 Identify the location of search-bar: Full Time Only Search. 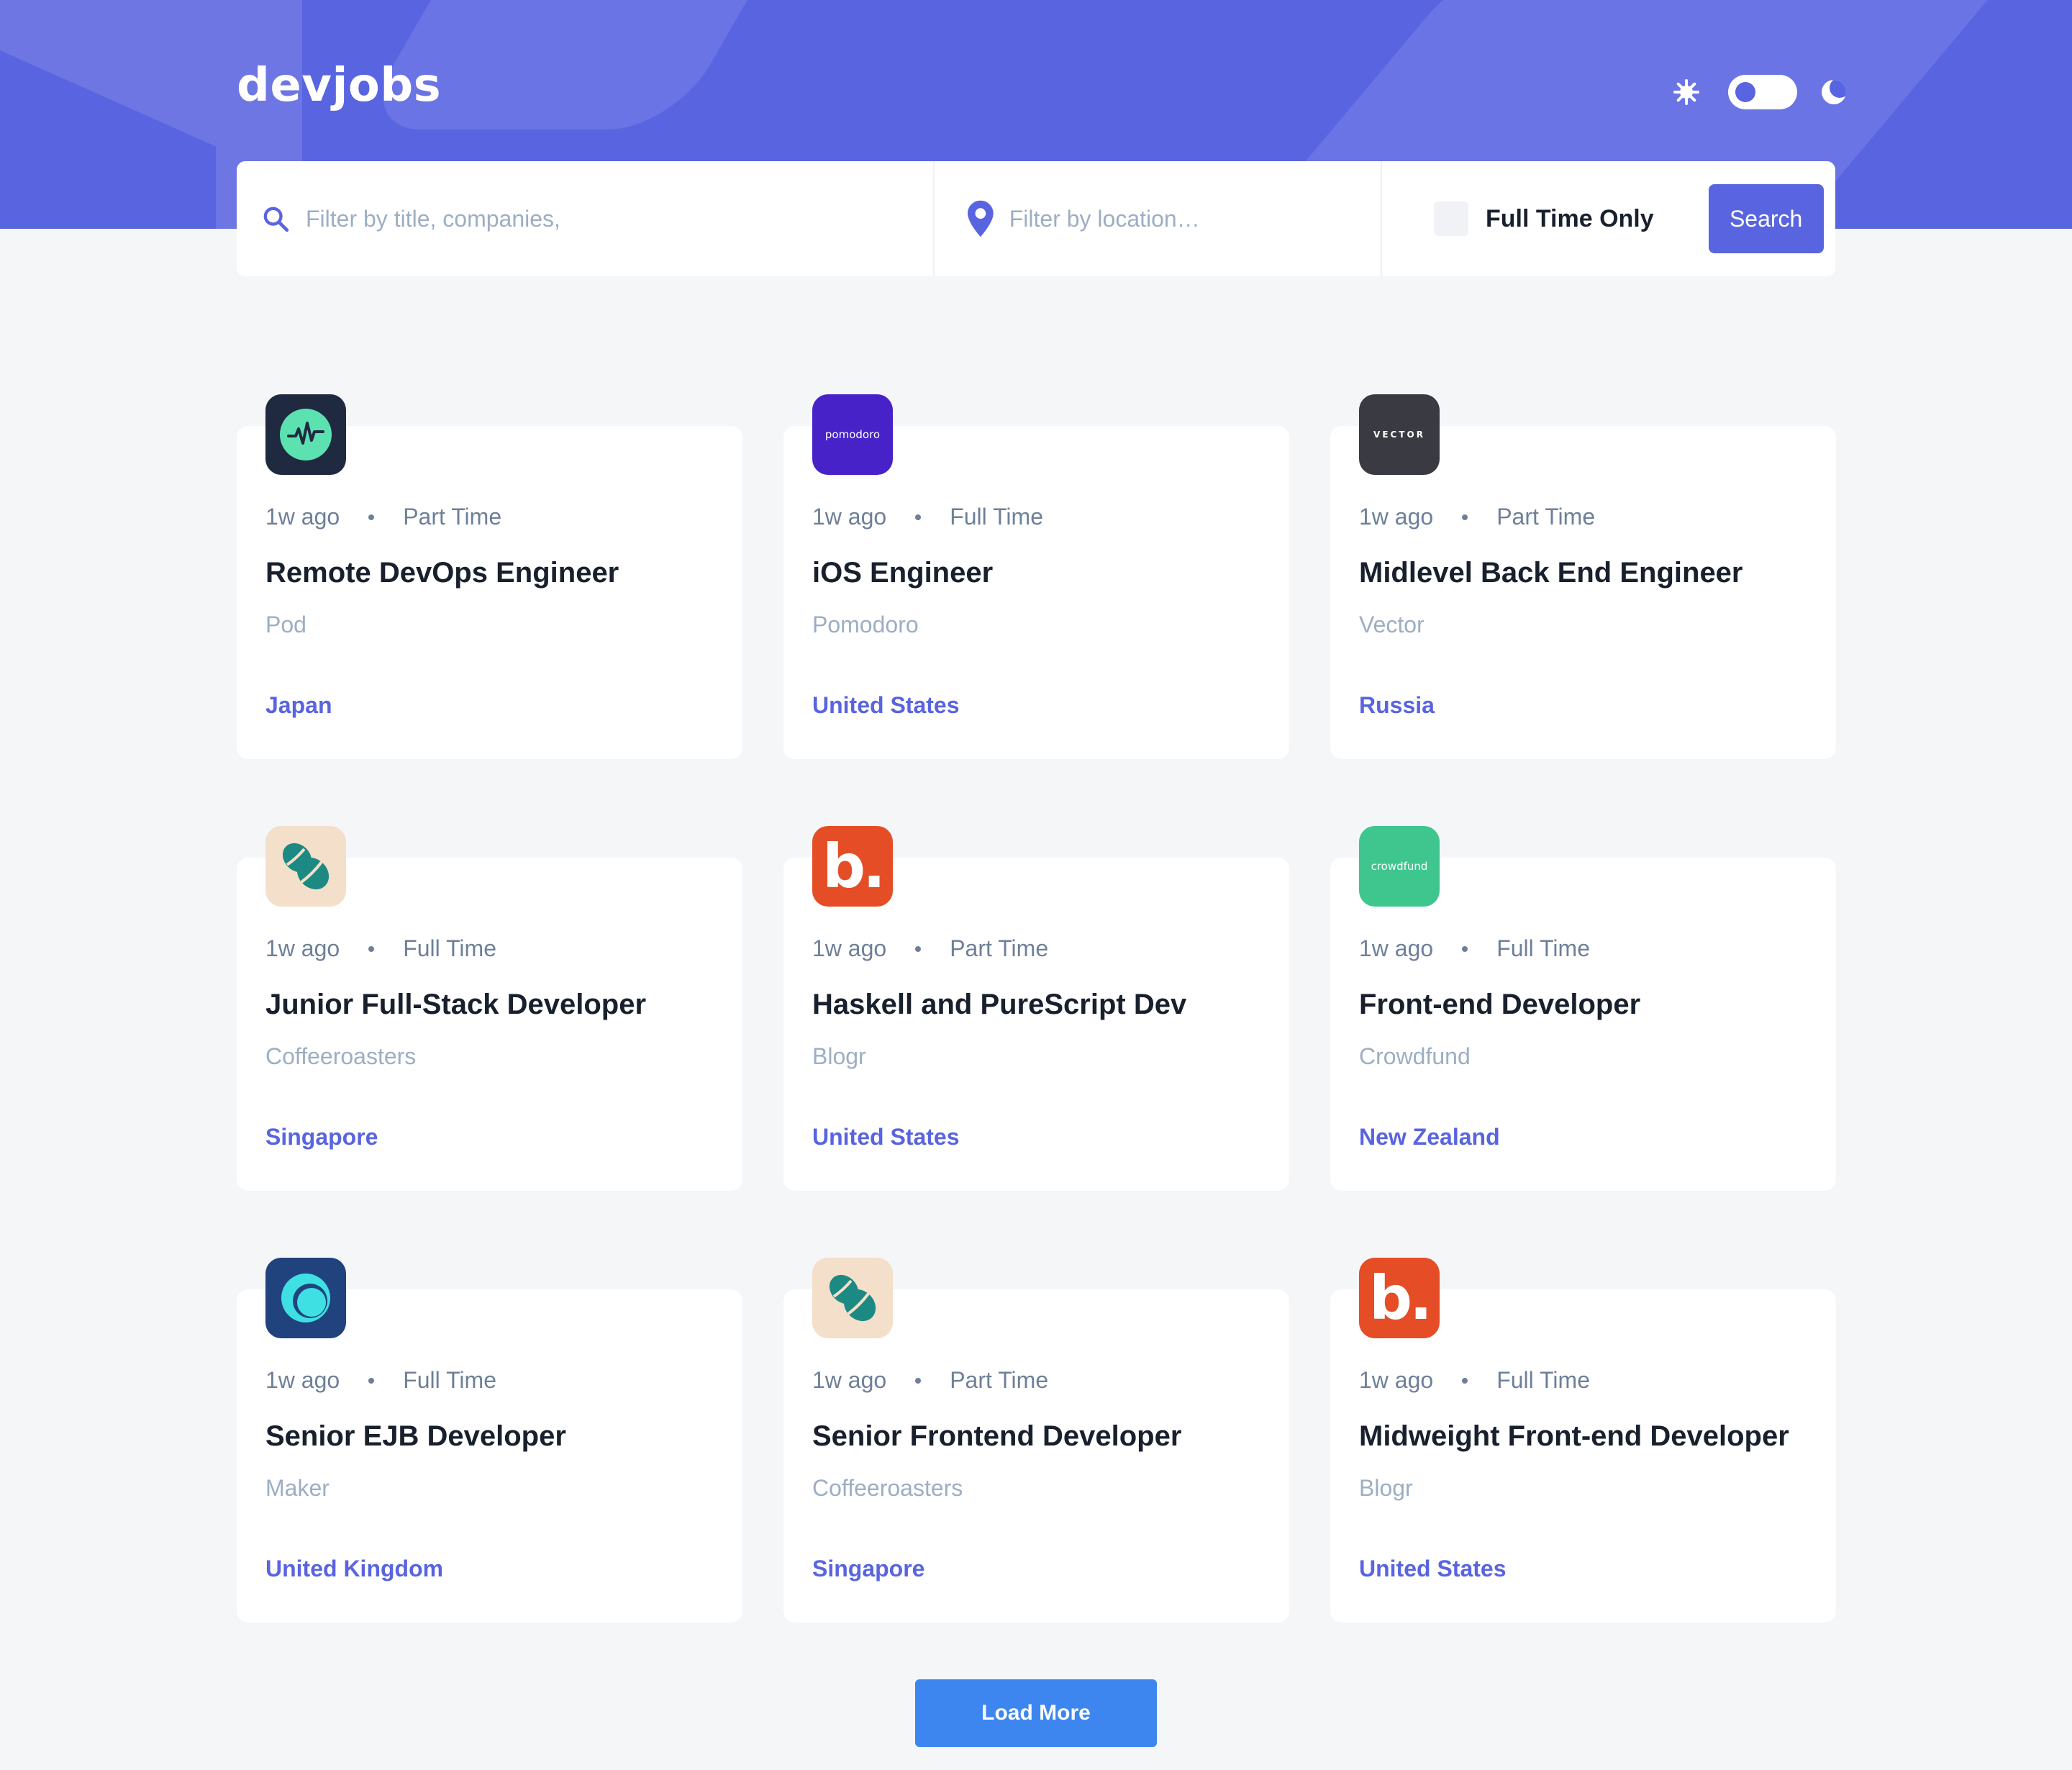
(1036, 219).